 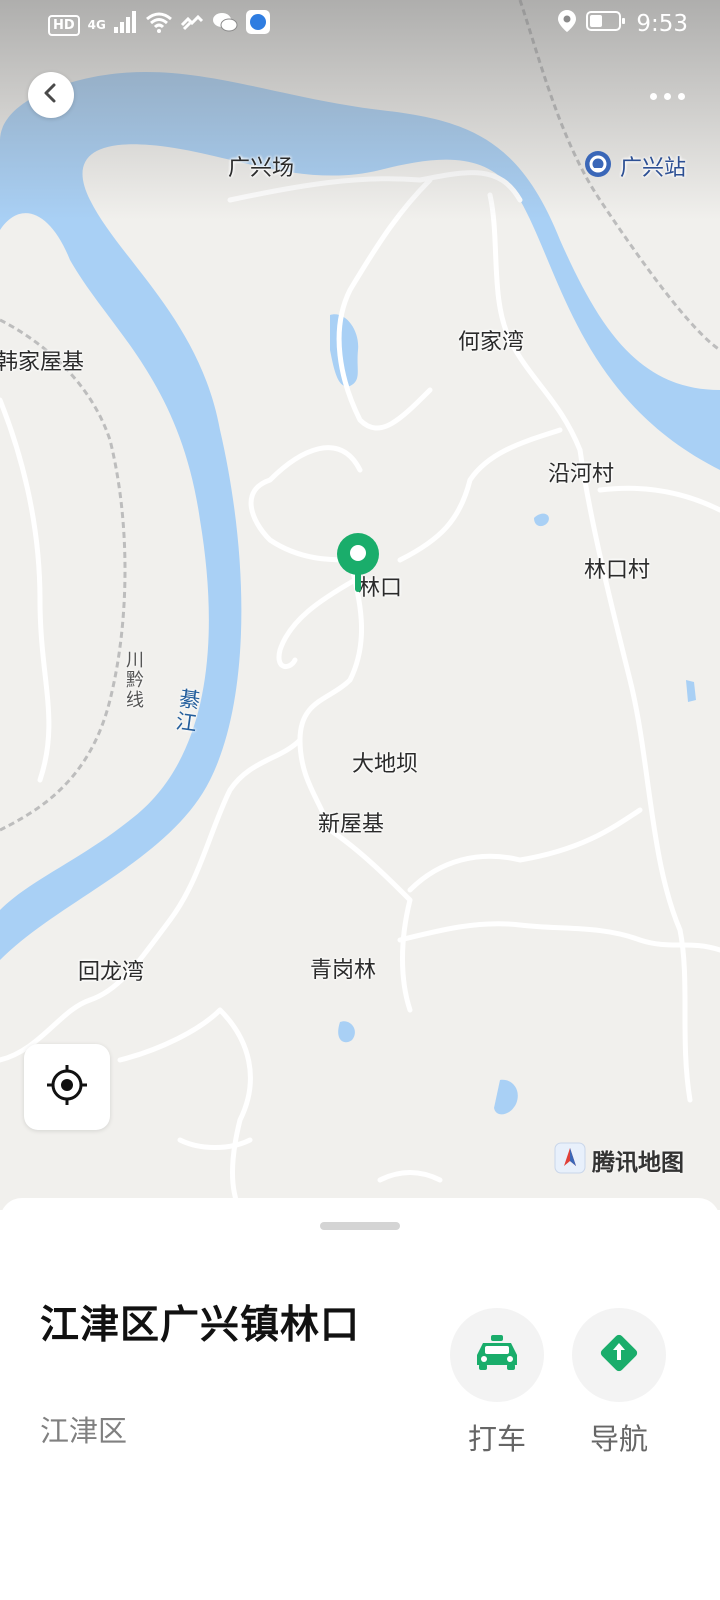 What do you see at coordinates (385, 764) in the screenshot?
I see `map-label: 大地坝` at bounding box center [385, 764].